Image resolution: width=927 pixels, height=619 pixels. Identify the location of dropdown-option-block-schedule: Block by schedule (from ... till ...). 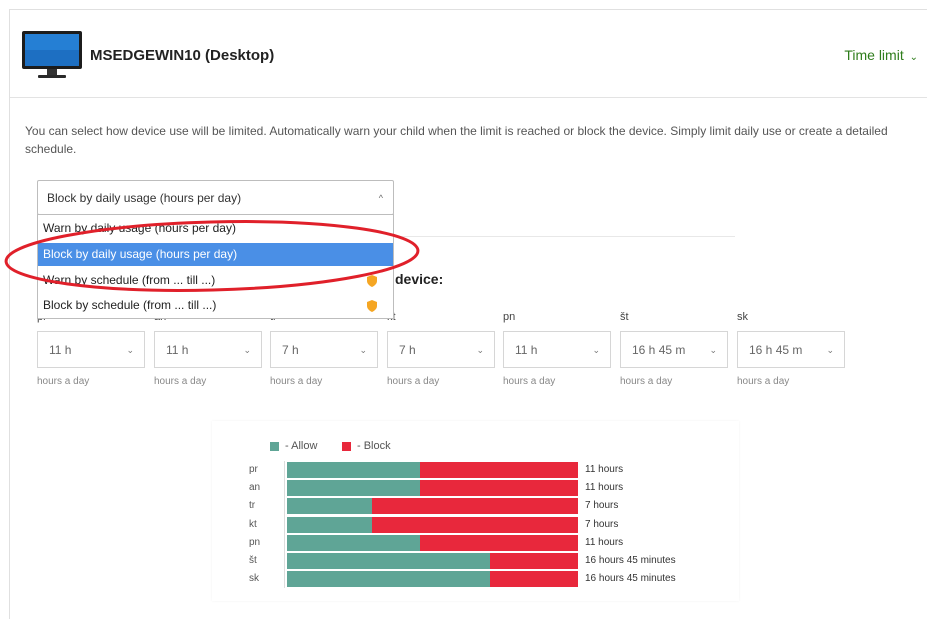
(215, 305).